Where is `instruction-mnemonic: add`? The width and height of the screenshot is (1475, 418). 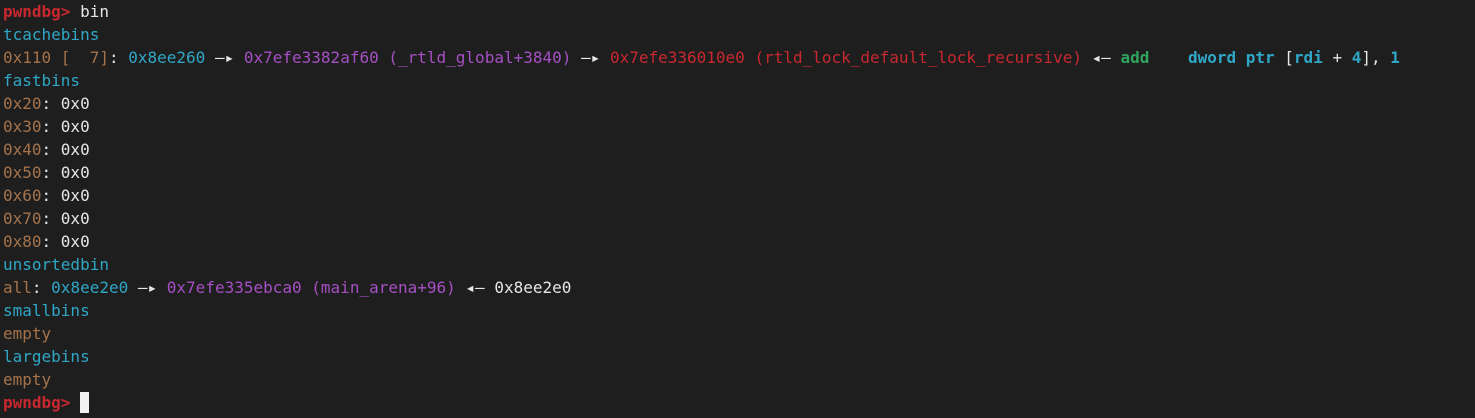
instruction-mnemonic: add is located at coordinates (1135, 57).